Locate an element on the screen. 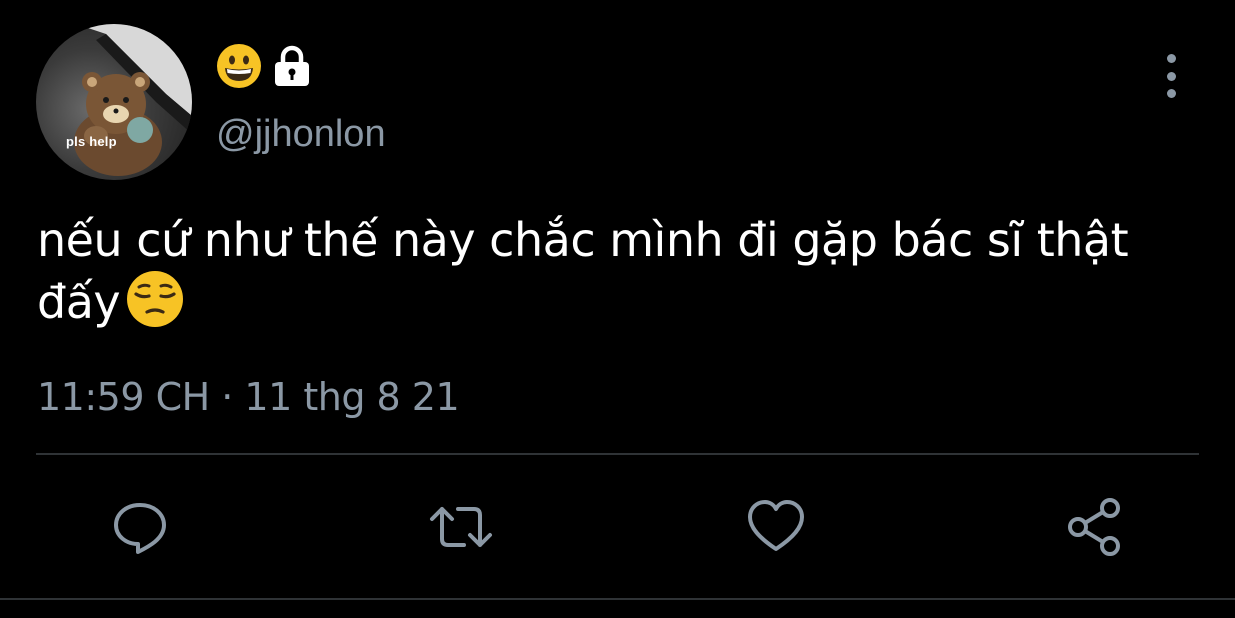 The image size is (1235, 618). share-icon is located at coordinates (1094, 527).